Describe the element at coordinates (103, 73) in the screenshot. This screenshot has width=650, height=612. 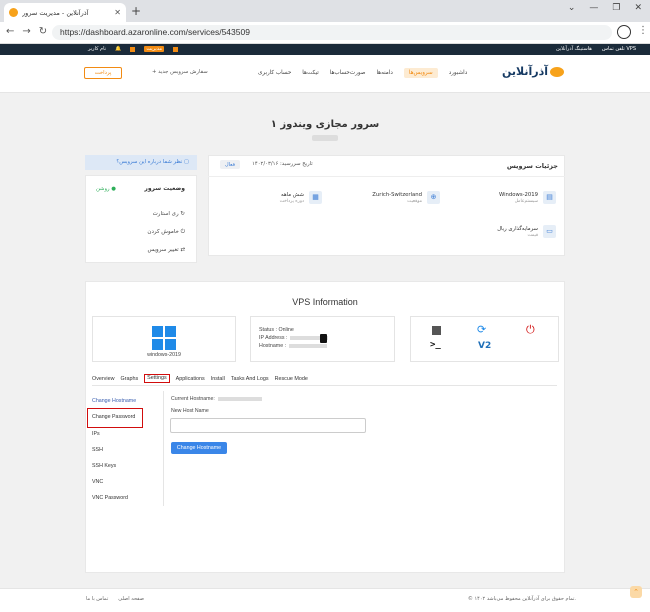
I see `pay-button: پرداخت` at that location.